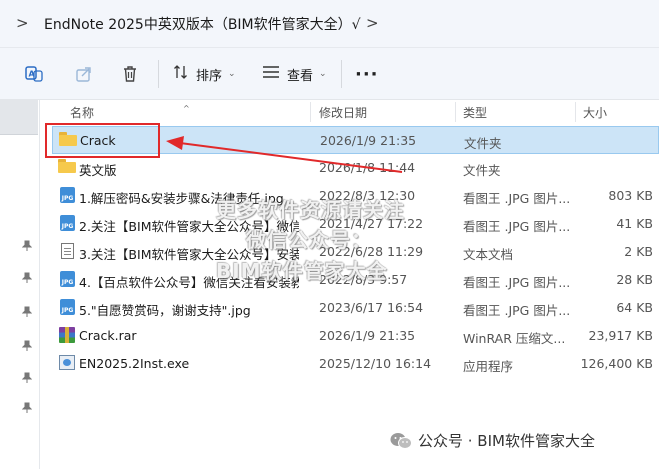 The width and height of the screenshot is (659, 469). What do you see at coordinates (302, 271) in the screenshot?
I see `watermark-text: BIM软件管家大全` at bounding box center [302, 271].